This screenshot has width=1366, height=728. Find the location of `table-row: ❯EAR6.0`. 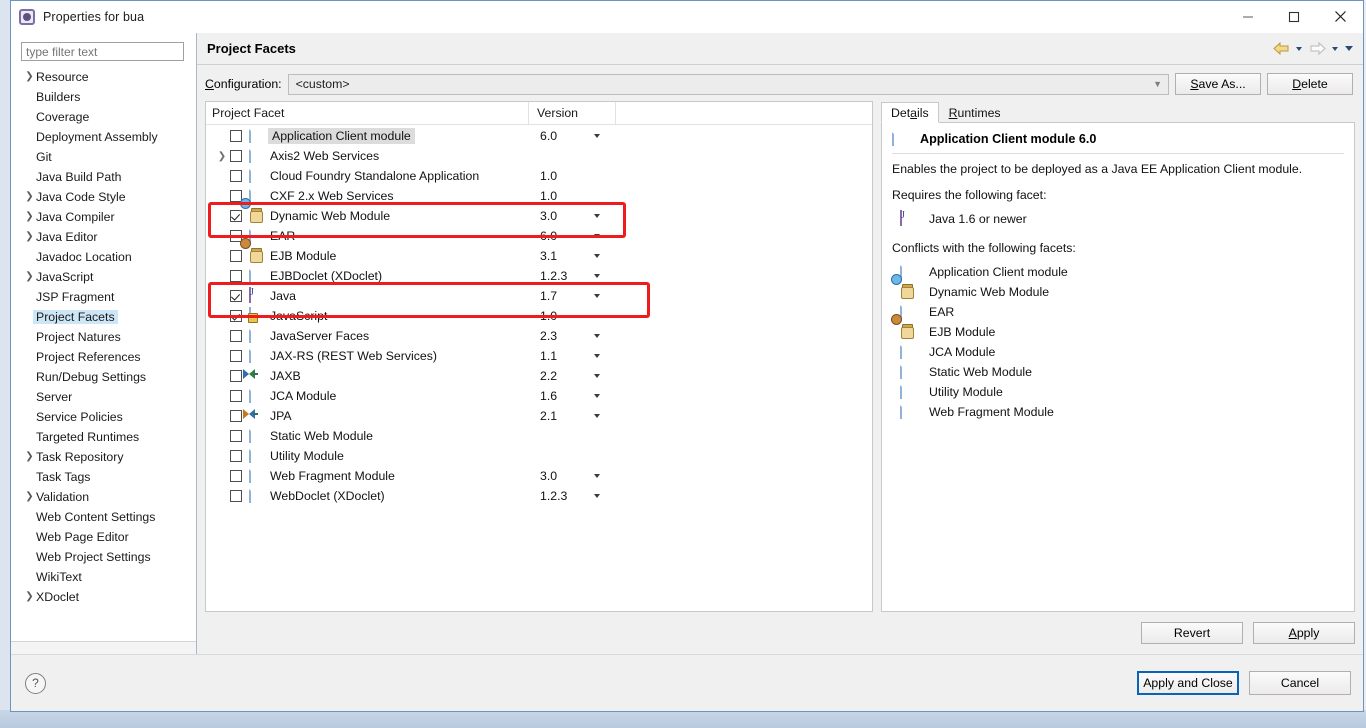

table-row: ❯EAR6.0 is located at coordinates (539, 236).